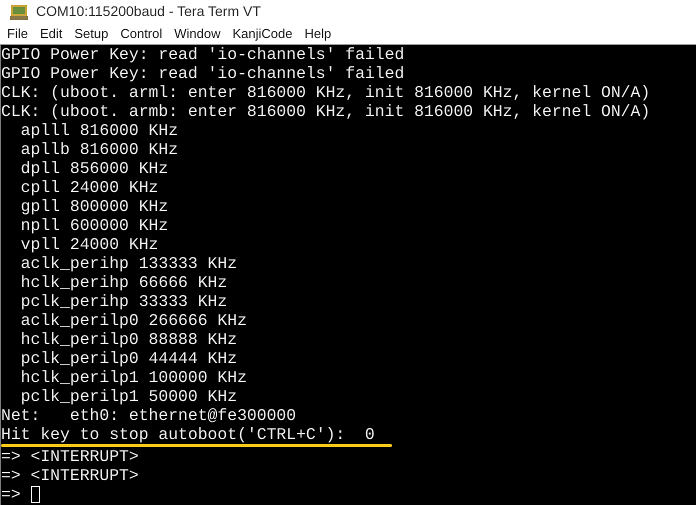 The height and width of the screenshot is (505, 696). Describe the element at coordinates (94, 206) in the screenshot. I see `terminal-line: gpll 800000 KHz` at that location.